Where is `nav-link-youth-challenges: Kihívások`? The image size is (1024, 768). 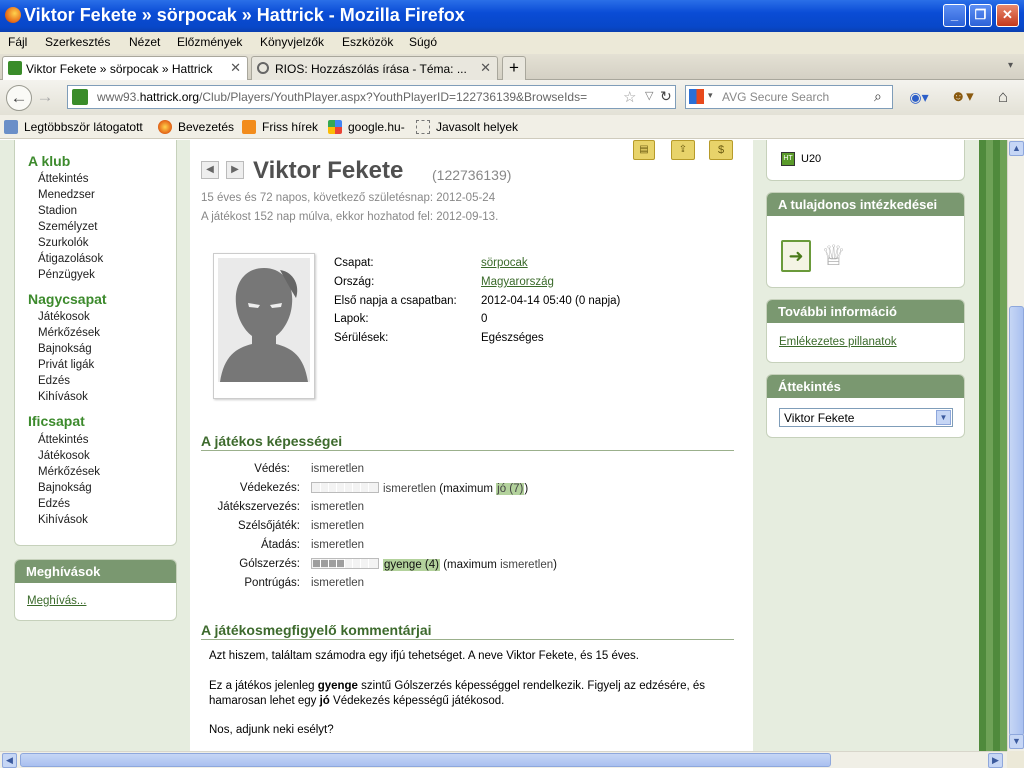 nav-link-youth-challenges: Kihívások is located at coordinates (63, 520).